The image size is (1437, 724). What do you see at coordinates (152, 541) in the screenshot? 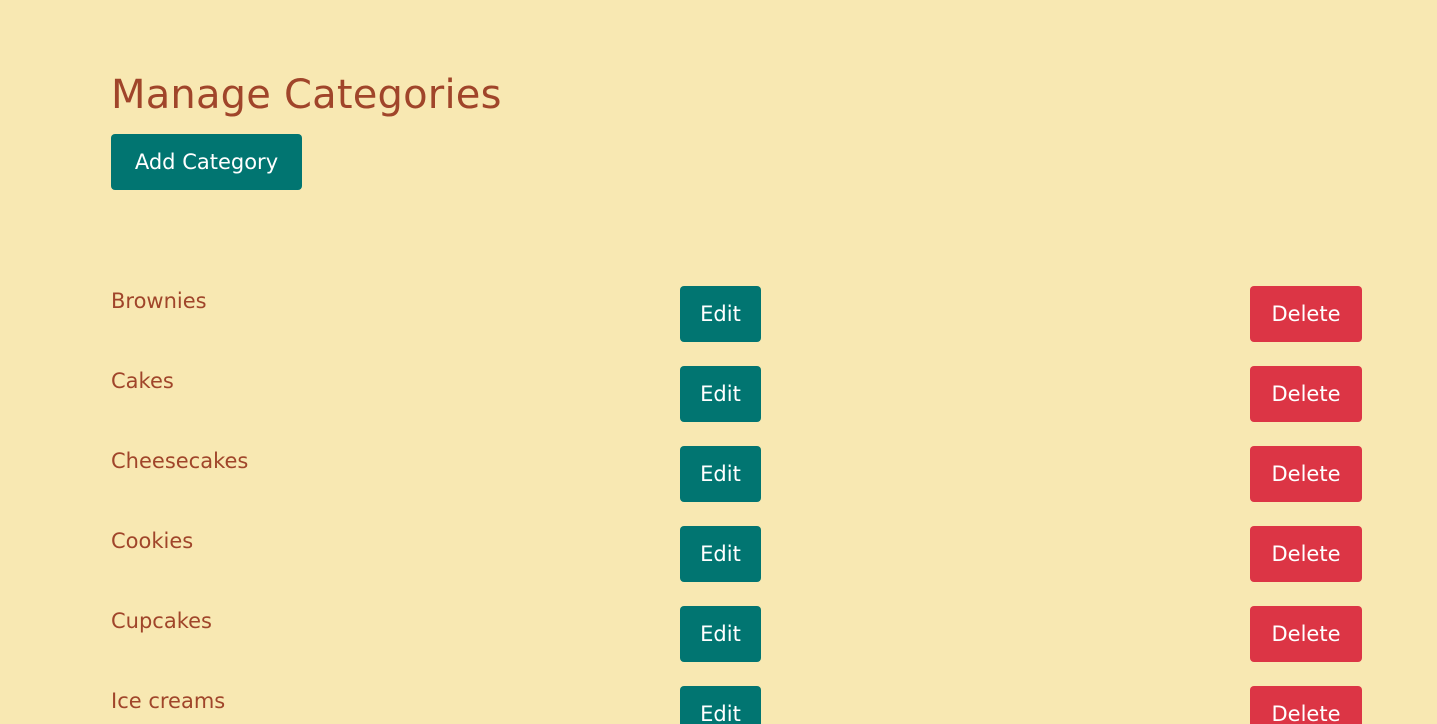
I see `category-name: Cookies` at bounding box center [152, 541].